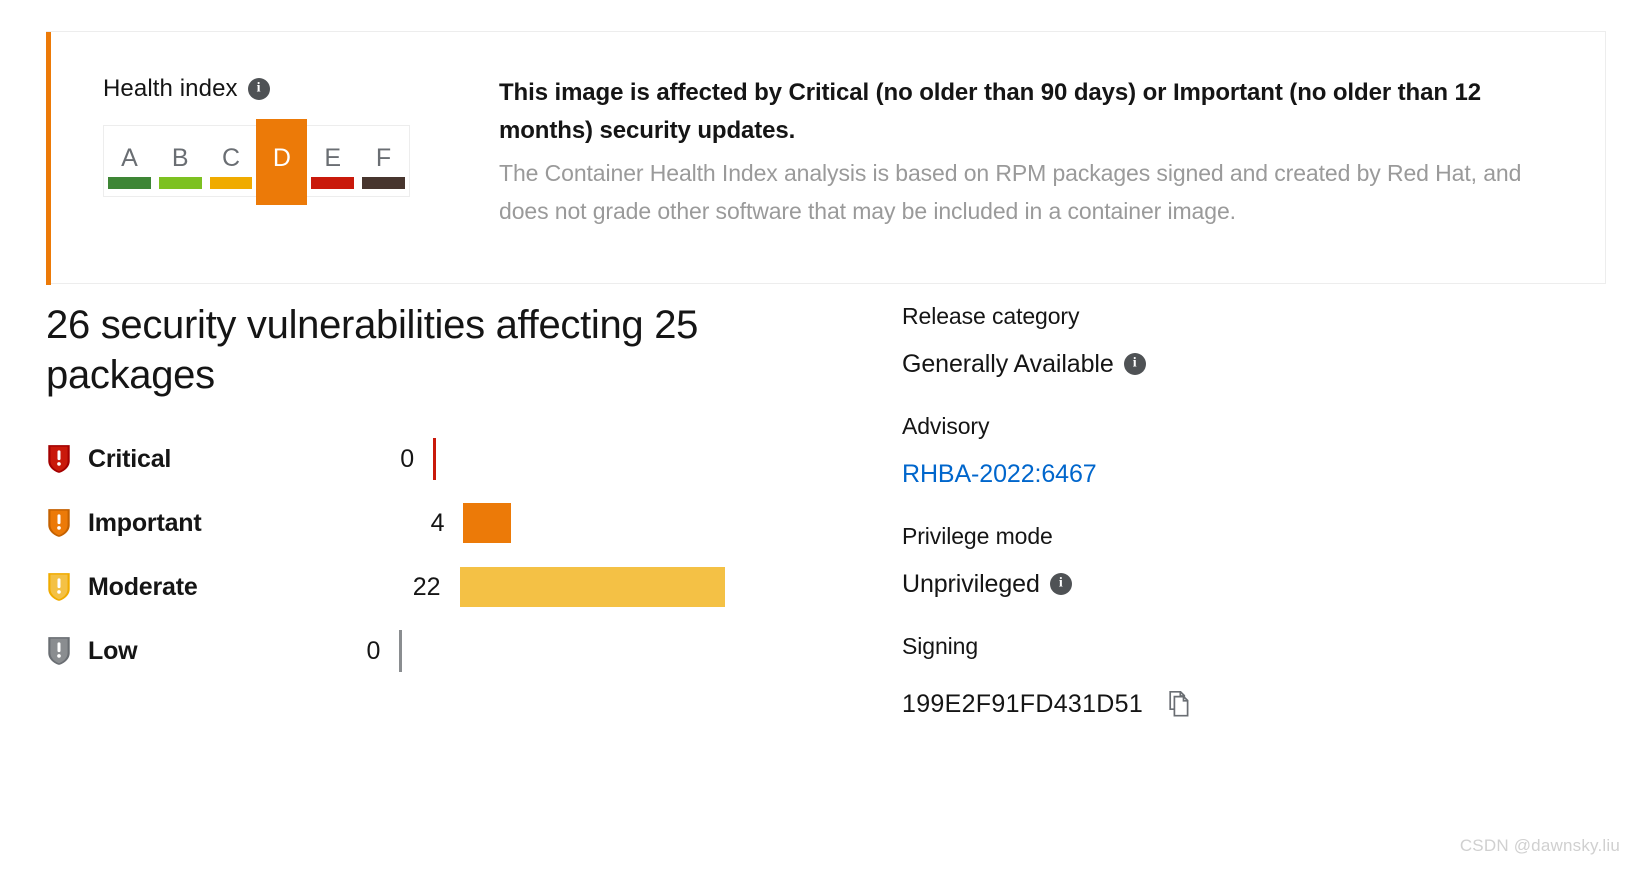 Image resolution: width=1640 pixels, height=870 pixels. What do you see at coordinates (437, 522) in the screenshot?
I see `severity-count-important: 4` at bounding box center [437, 522].